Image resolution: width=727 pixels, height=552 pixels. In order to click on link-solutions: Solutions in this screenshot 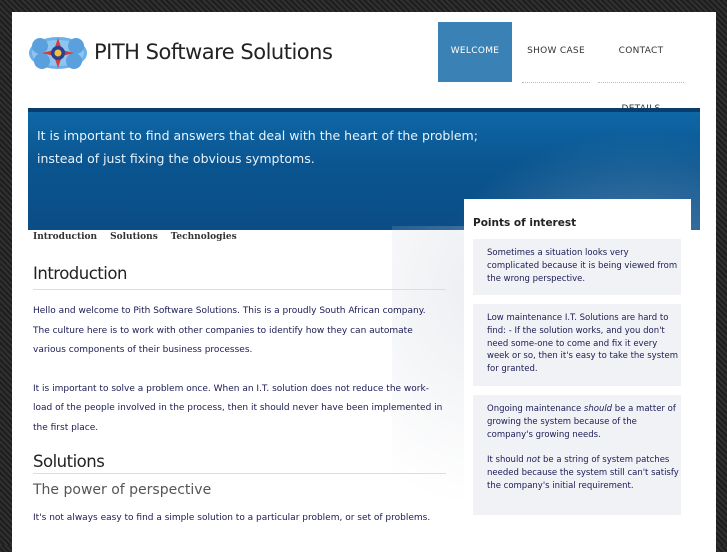, I will do `click(134, 237)`.